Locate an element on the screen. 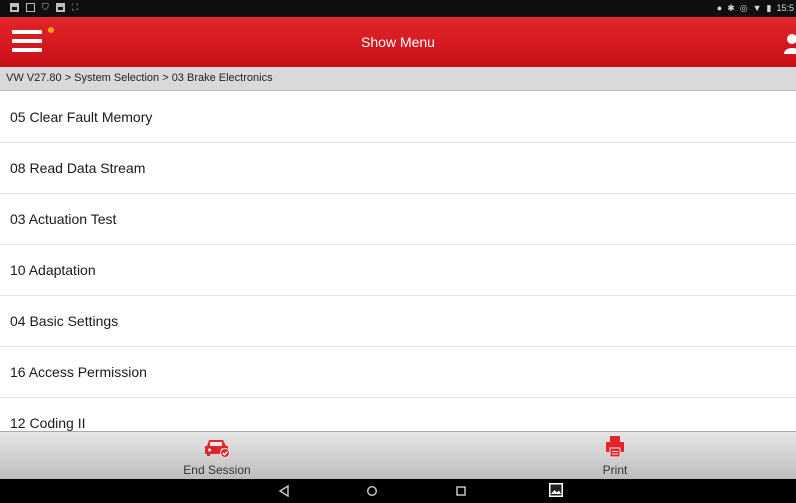 The image size is (796, 503). page-title: Show Menu is located at coordinates (398, 42).